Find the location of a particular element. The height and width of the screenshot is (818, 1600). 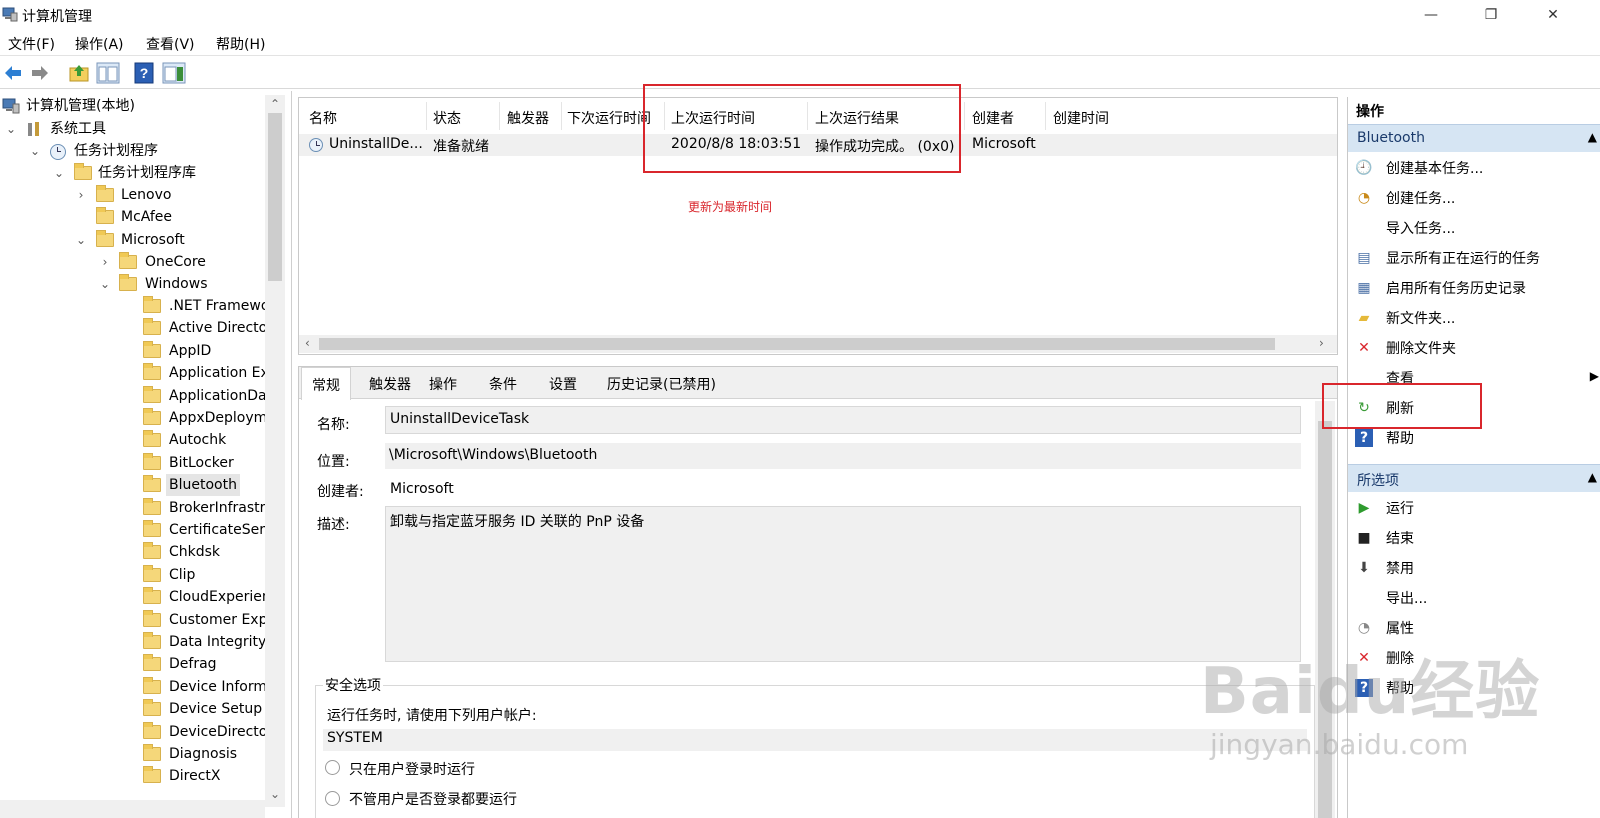

menu-file: 文件(F) is located at coordinates (31, 44).